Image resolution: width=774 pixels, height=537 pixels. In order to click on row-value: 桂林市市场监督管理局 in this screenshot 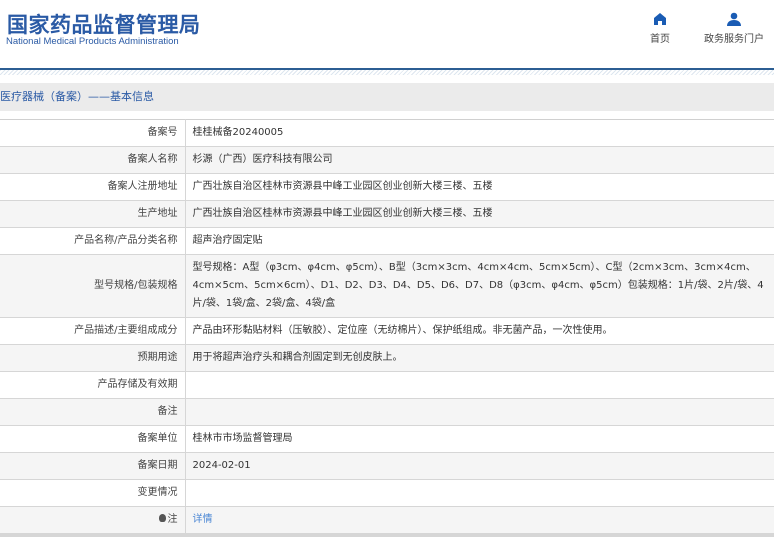, I will do `click(479, 439)`.